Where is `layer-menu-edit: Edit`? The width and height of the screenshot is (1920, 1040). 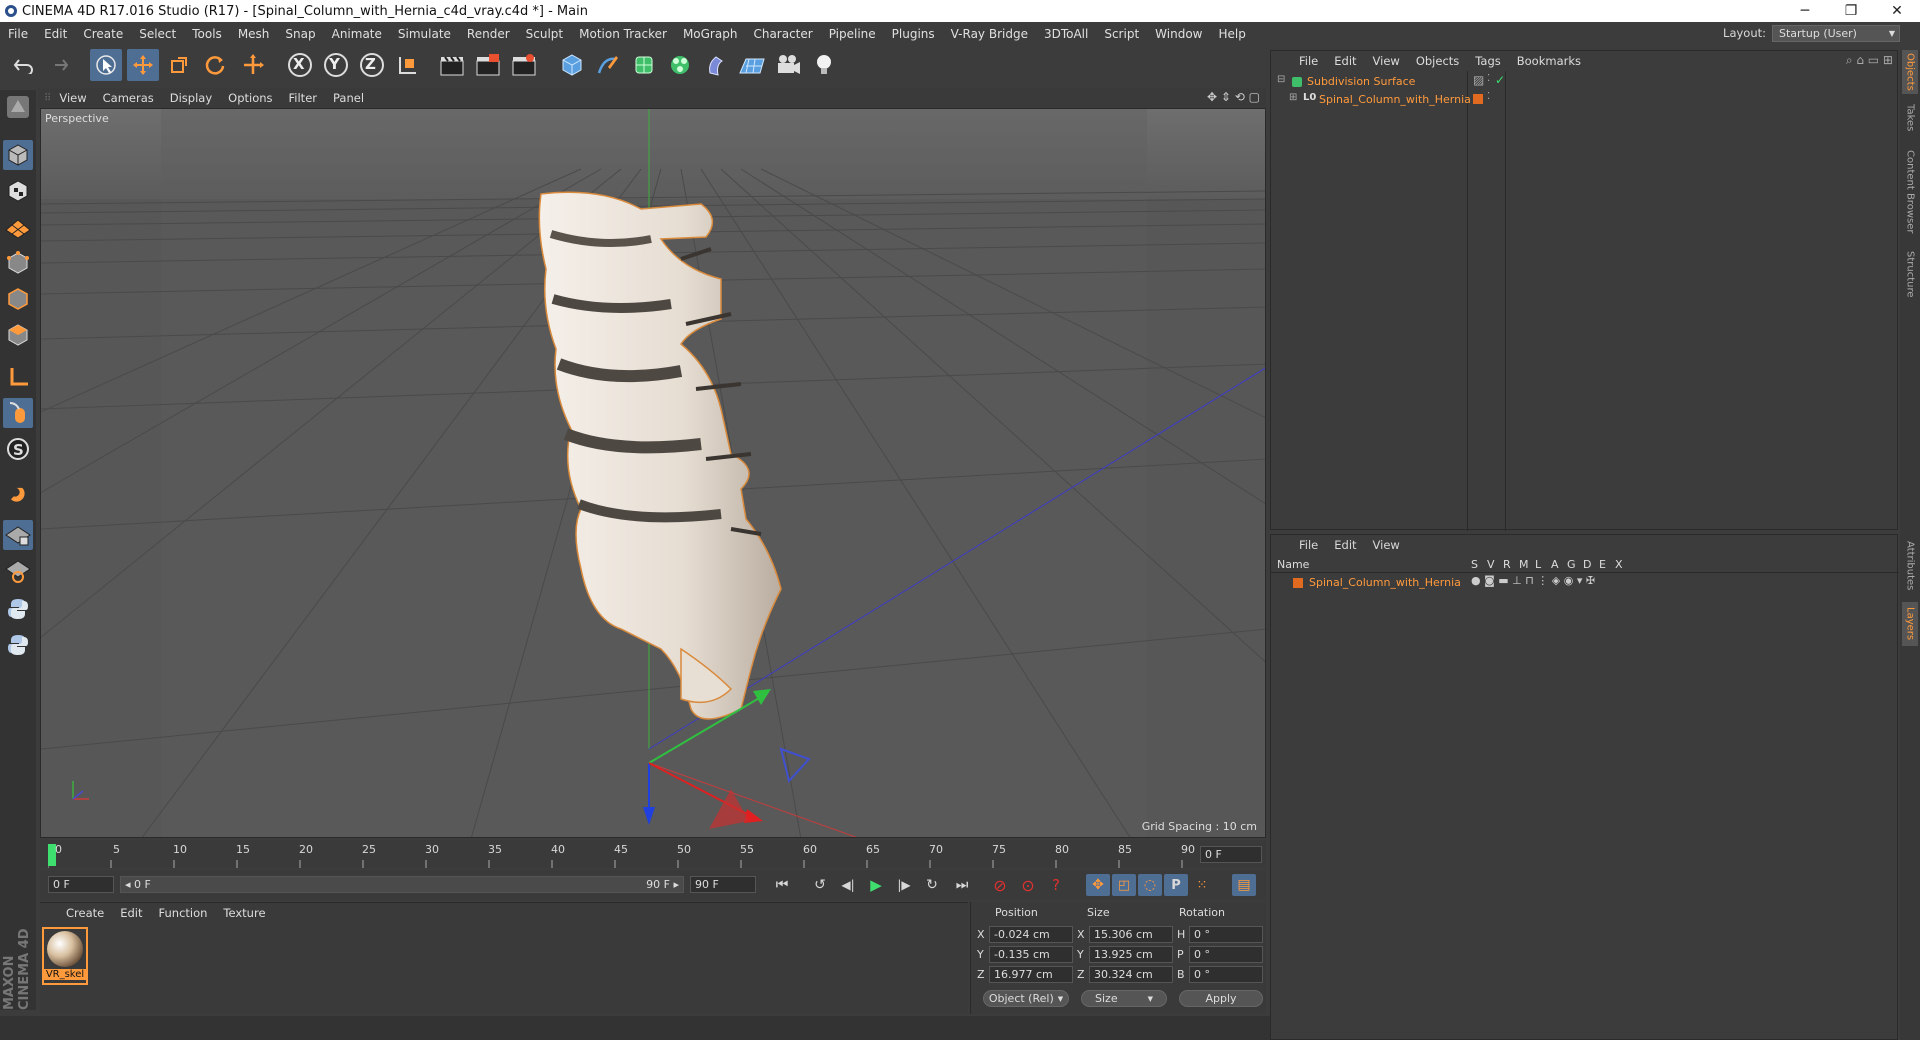 layer-menu-edit: Edit is located at coordinates (1345, 545).